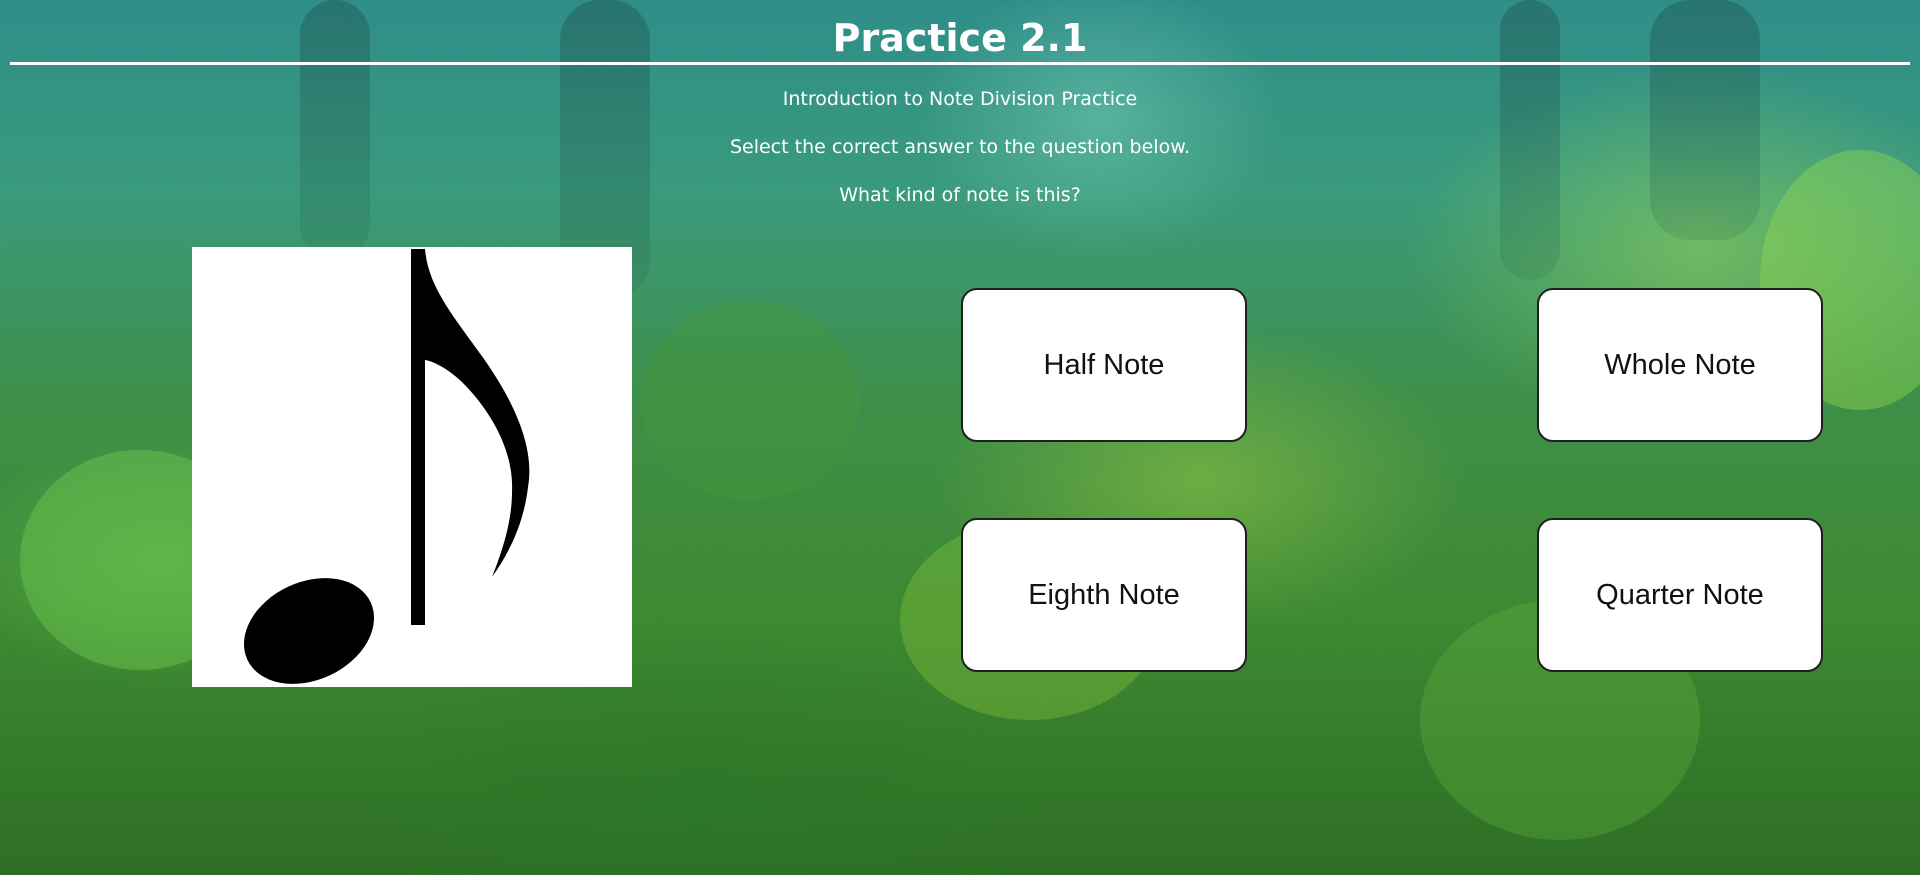  I want to click on background-foliage, so click(750, 400).